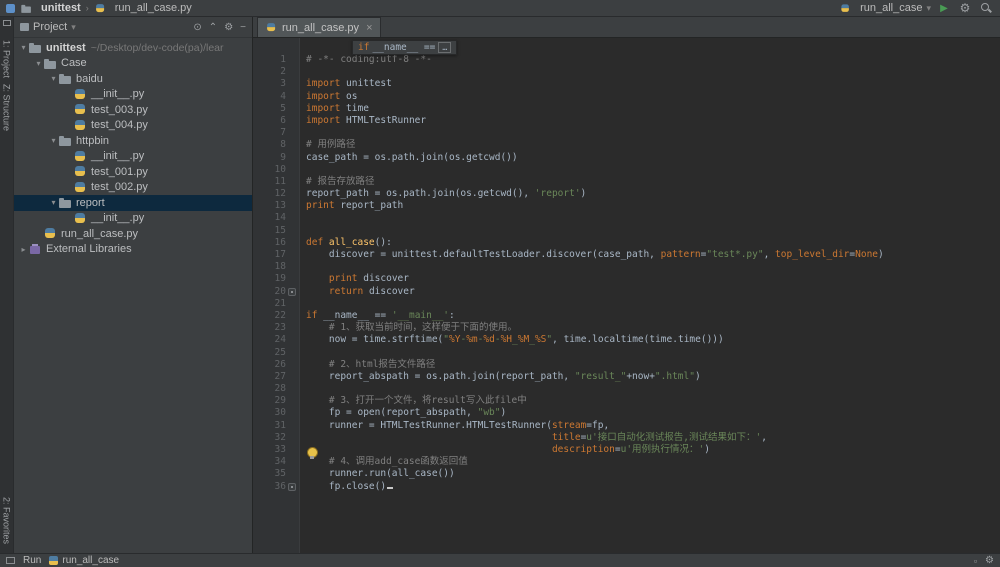 This screenshot has width=1000, height=567. Describe the element at coordinates (975, 561) in the screenshot. I see `event-log-icon: ▫` at that location.